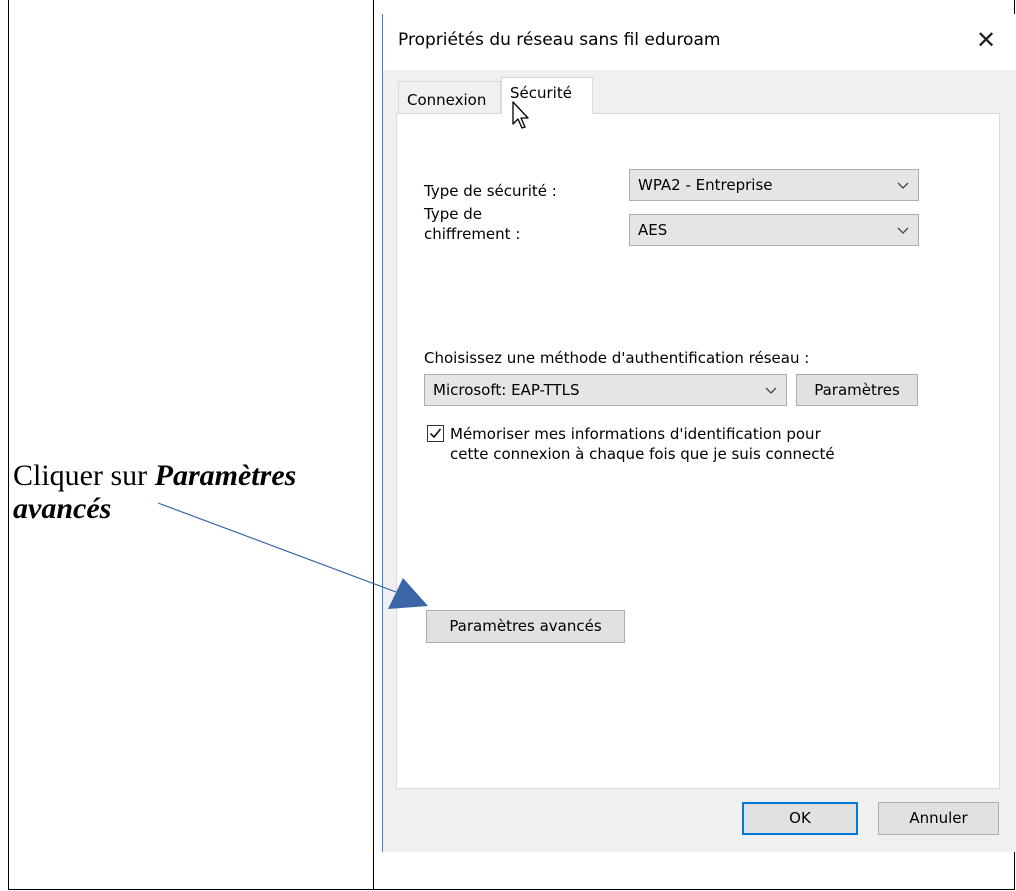  Describe the element at coordinates (84, 475) in the screenshot. I see `instruction-prefix: Cliquer sur` at that location.